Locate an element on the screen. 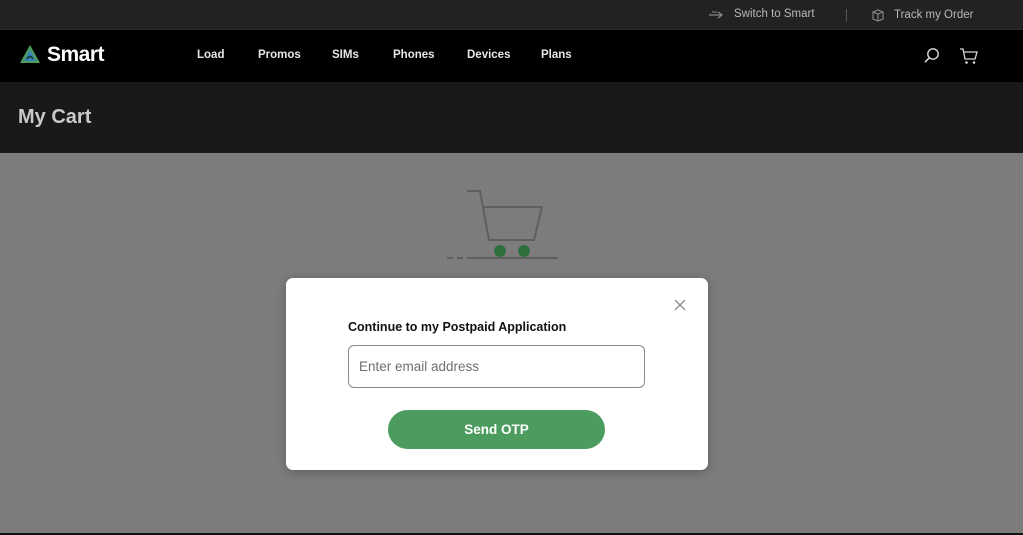  brand-name: Smart is located at coordinates (76, 54).